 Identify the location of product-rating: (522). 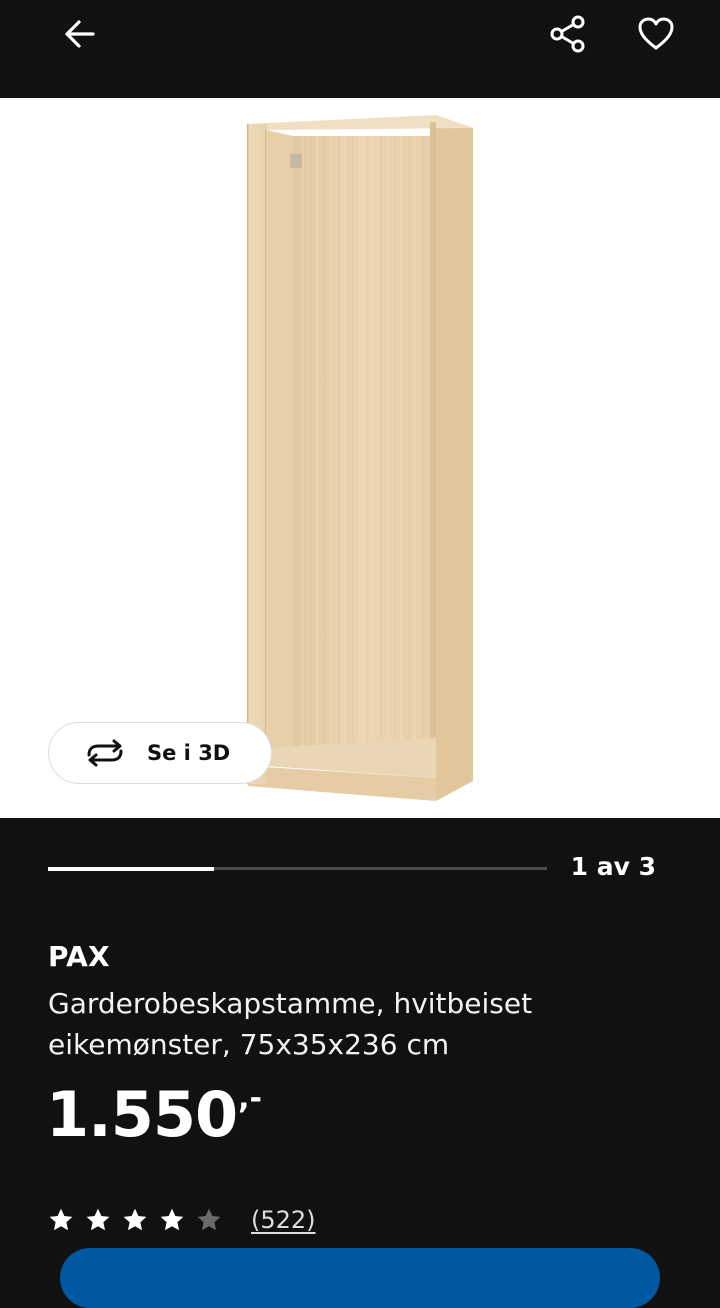
(182, 1220).